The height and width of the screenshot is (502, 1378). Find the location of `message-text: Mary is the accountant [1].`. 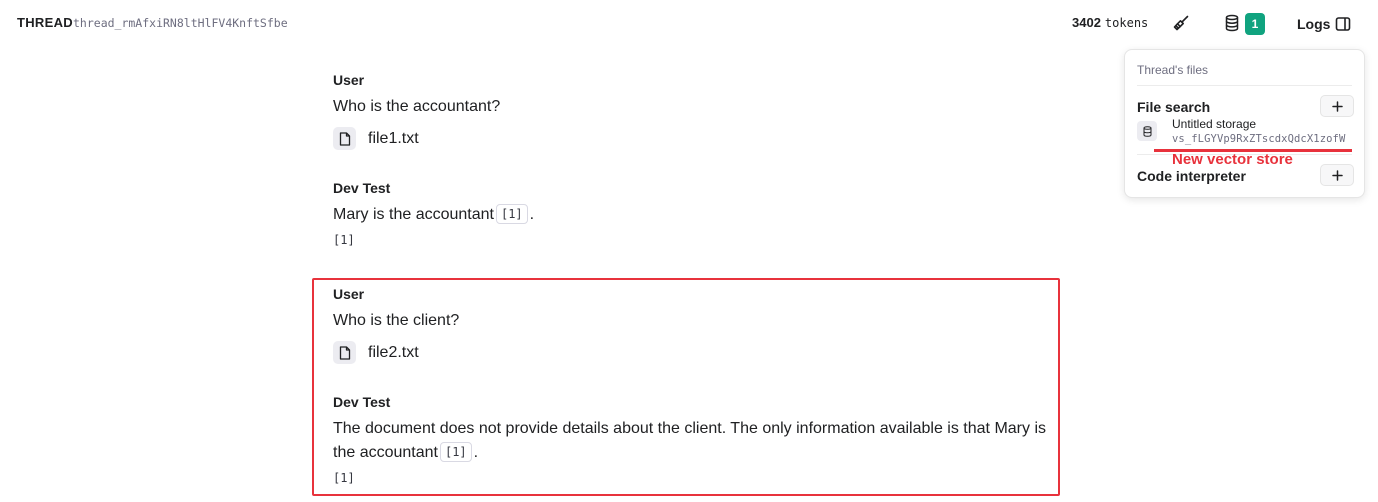

message-text: Mary is the accountant [1]. is located at coordinates (693, 215).